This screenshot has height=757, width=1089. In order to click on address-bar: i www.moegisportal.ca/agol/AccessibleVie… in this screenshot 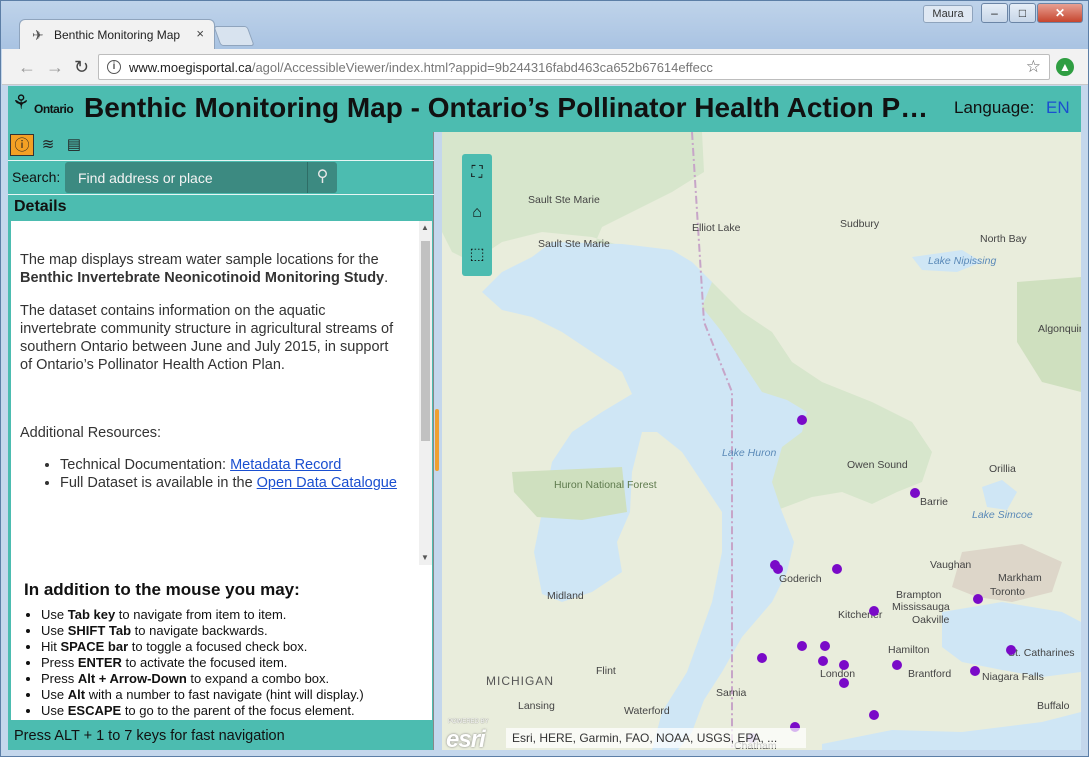, I will do `click(574, 67)`.